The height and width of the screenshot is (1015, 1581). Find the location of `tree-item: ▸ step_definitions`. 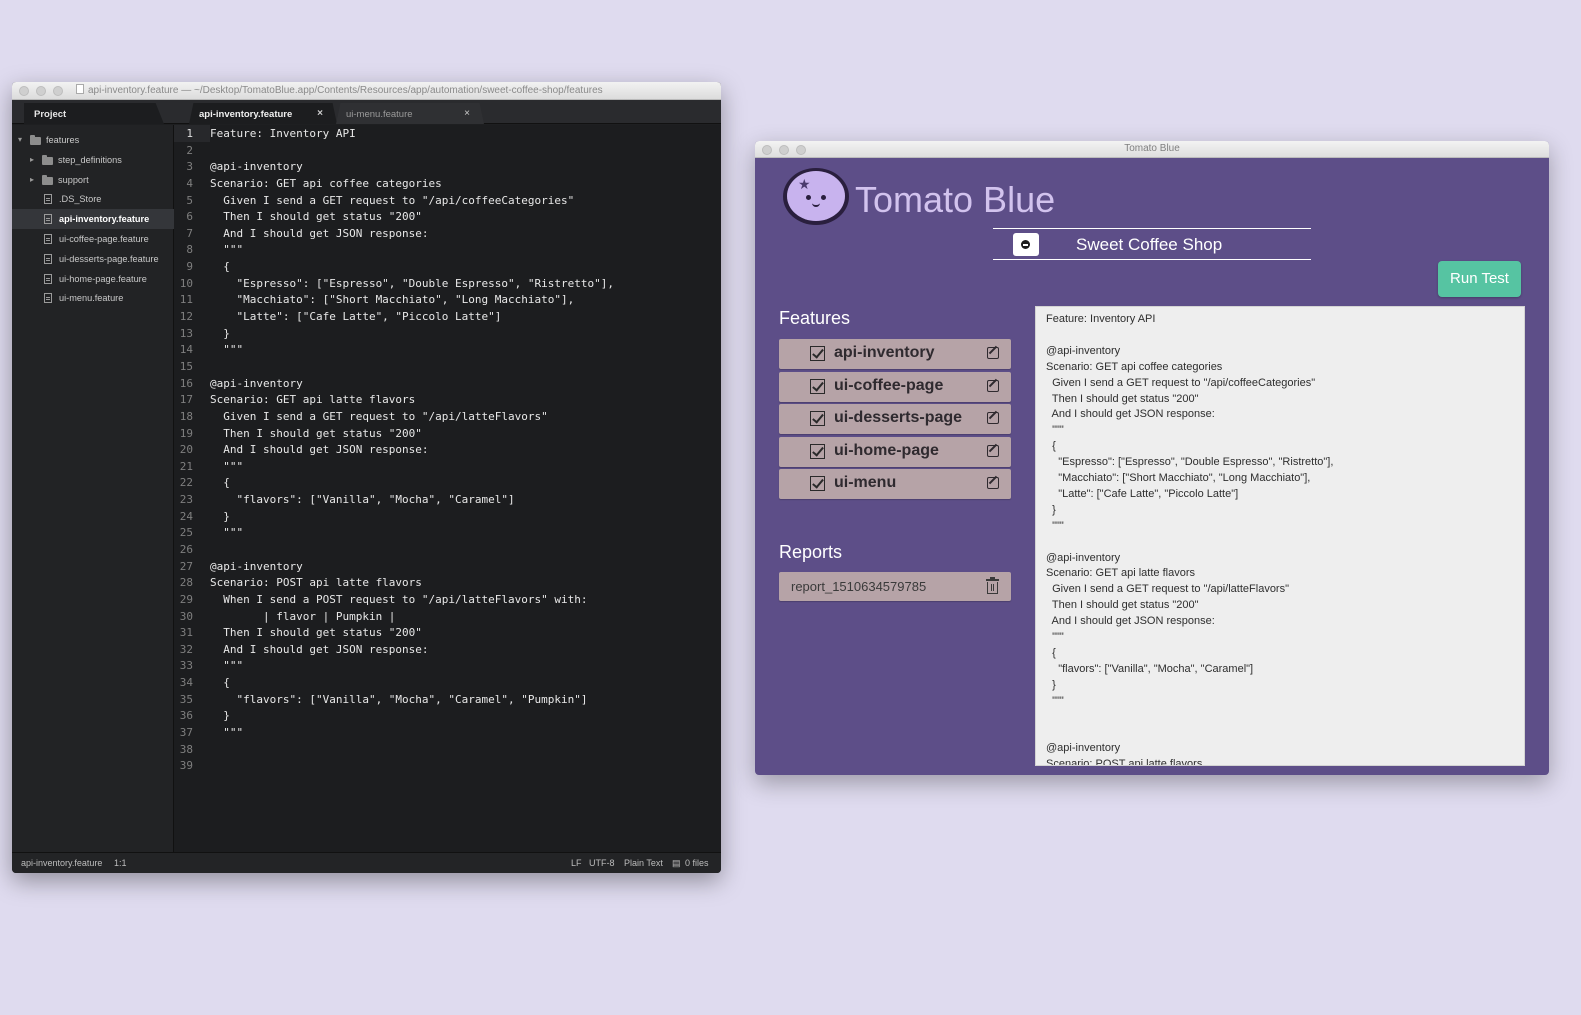

tree-item: ▸ step_definitions is located at coordinates (93, 160).